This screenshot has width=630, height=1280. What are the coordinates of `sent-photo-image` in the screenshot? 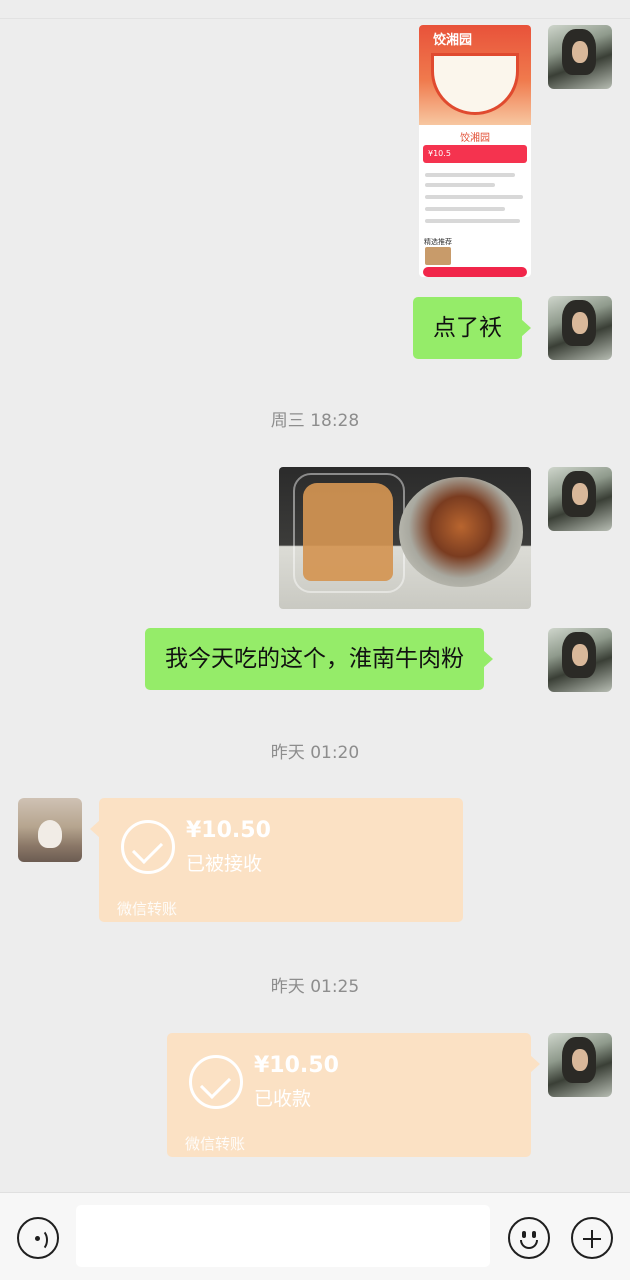 It's located at (405, 538).